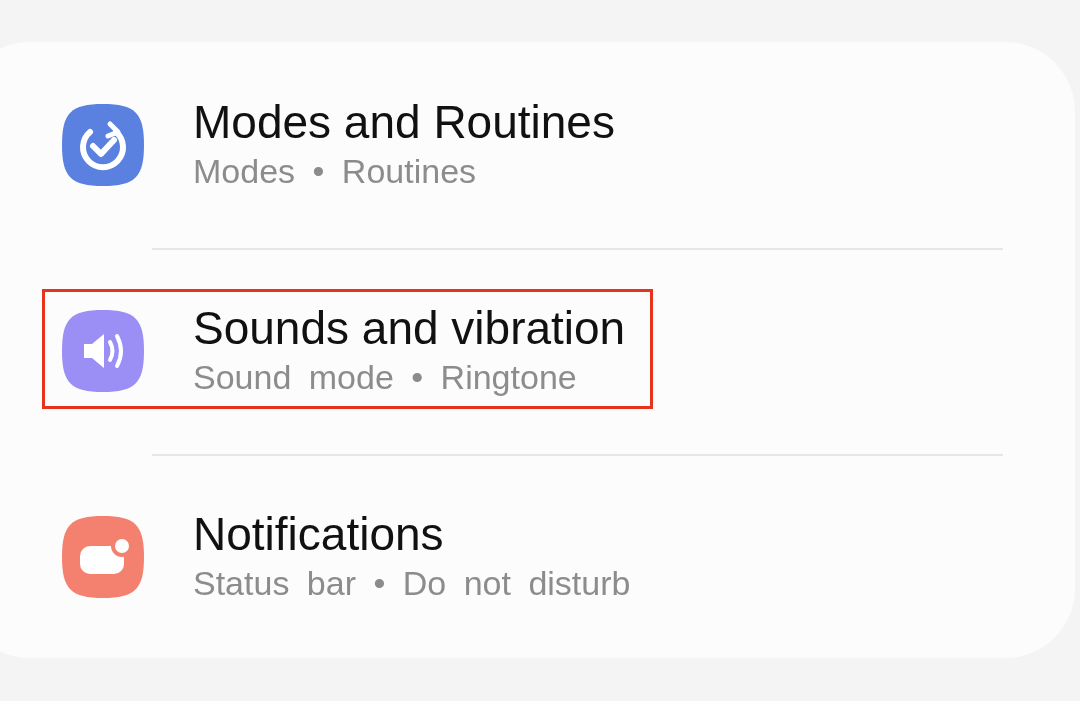 Image resolution: width=1080 pixels, height=701 pixels. I want to click on settings-row: Notifications Status bar • Do not disturb, so click(350, 555).